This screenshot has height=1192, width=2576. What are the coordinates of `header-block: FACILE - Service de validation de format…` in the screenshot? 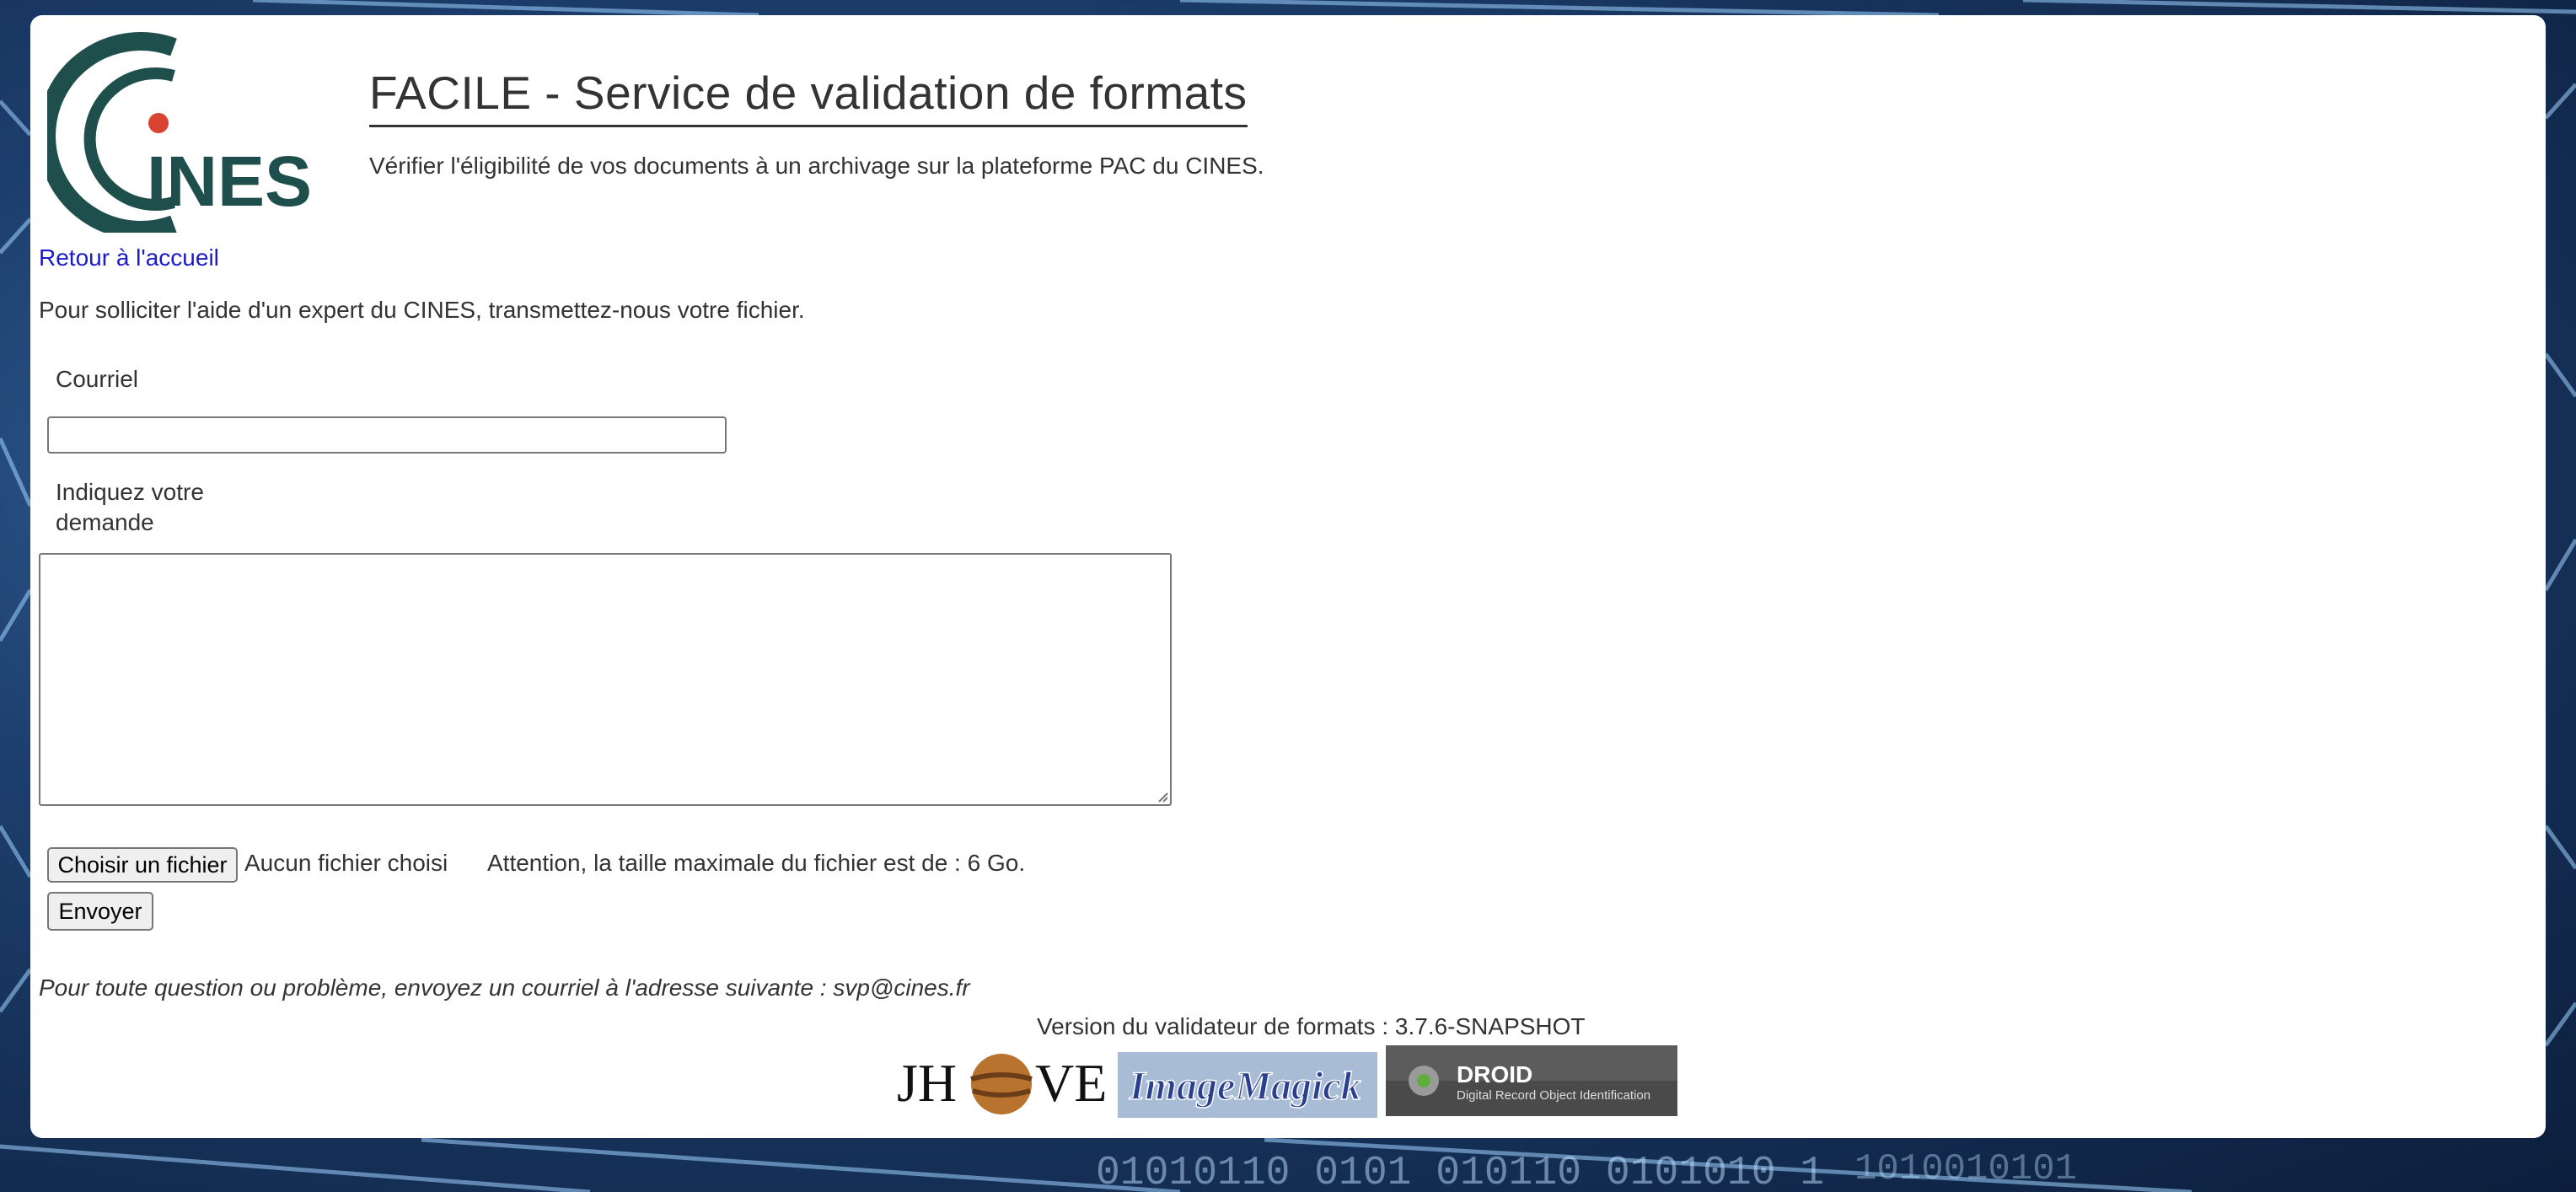 It's located at (816, 123).